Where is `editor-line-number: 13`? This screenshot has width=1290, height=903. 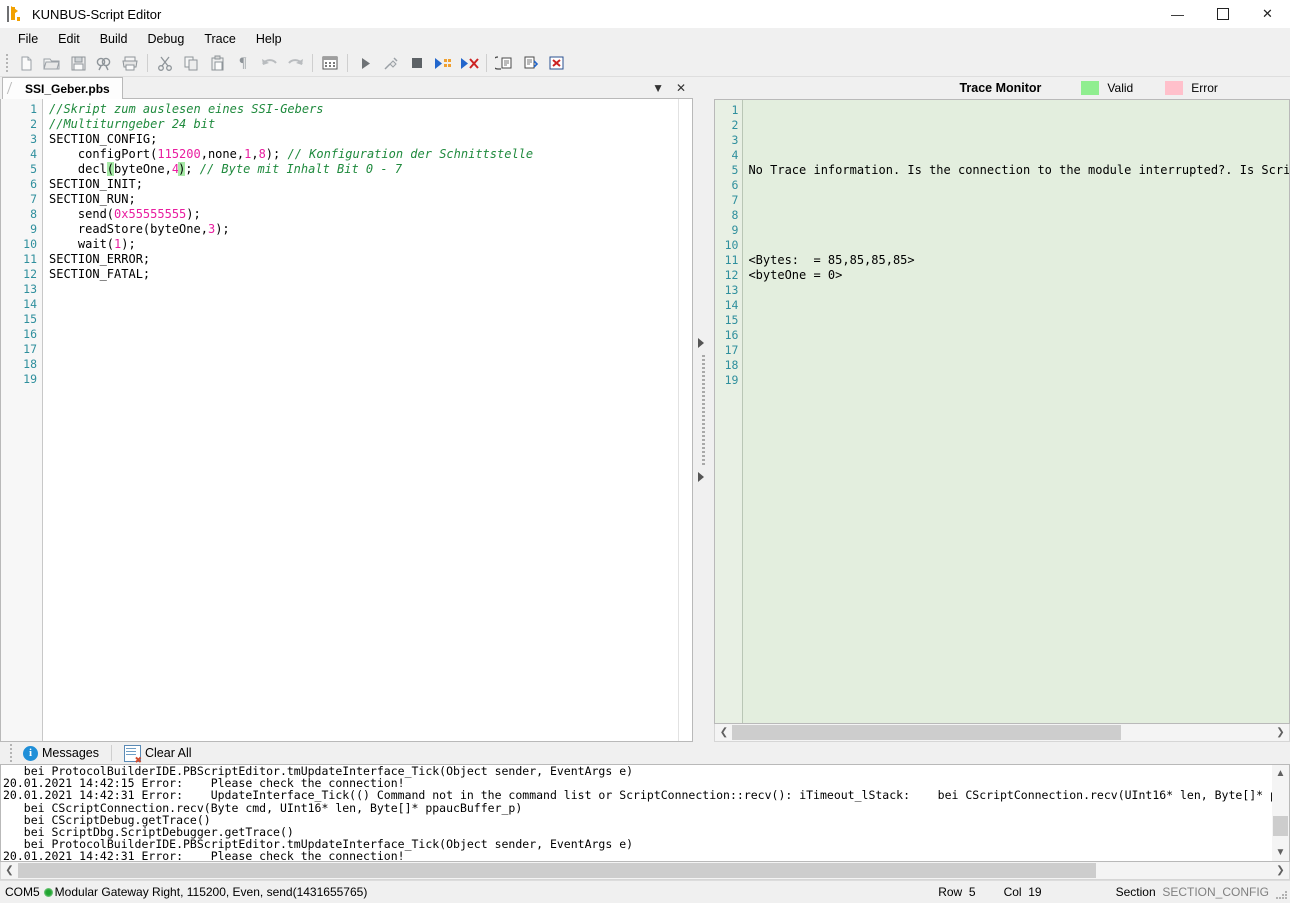
editor-line-number: 13 is located at coordinates (30, 289).